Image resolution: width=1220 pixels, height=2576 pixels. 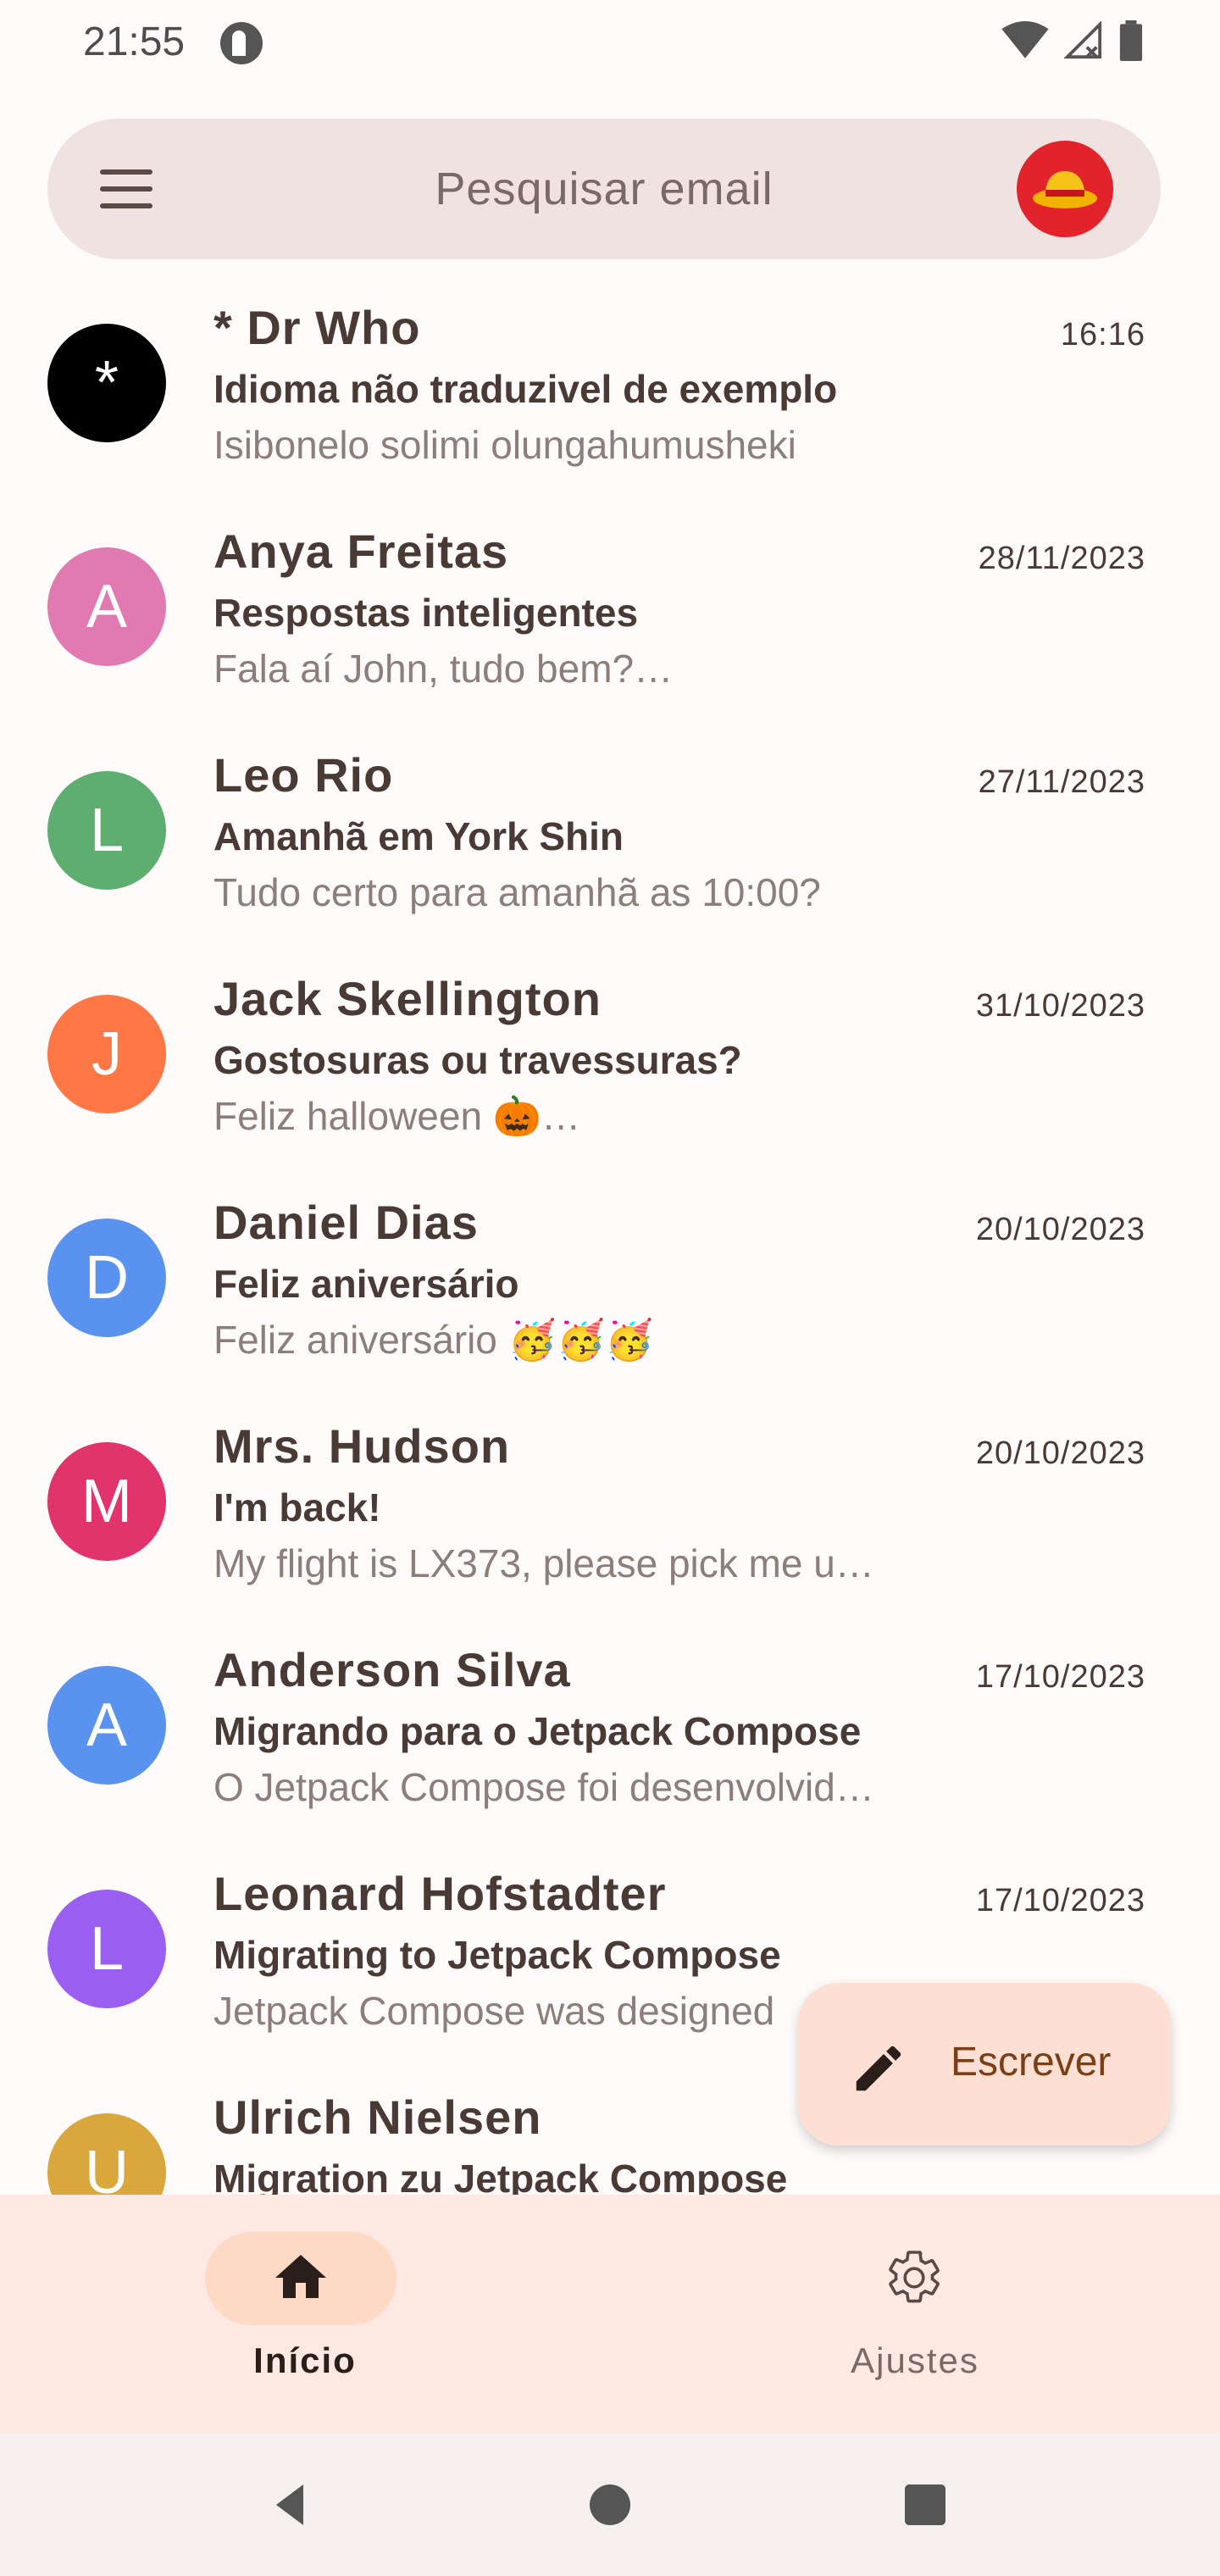 What do you see at coordinates (361, 551) in the screenshot?
I see `email-sender: Anya Freitas` at bounding box center [361, 551].